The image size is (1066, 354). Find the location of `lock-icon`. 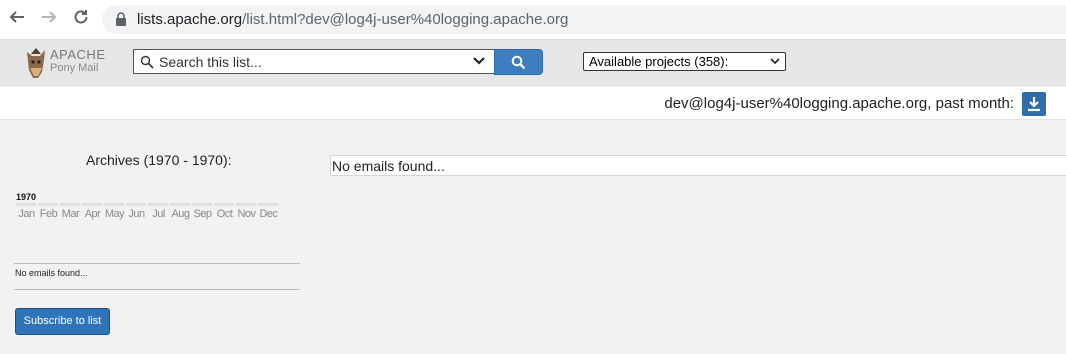

lock-icon is located at coordinates (121, 19).